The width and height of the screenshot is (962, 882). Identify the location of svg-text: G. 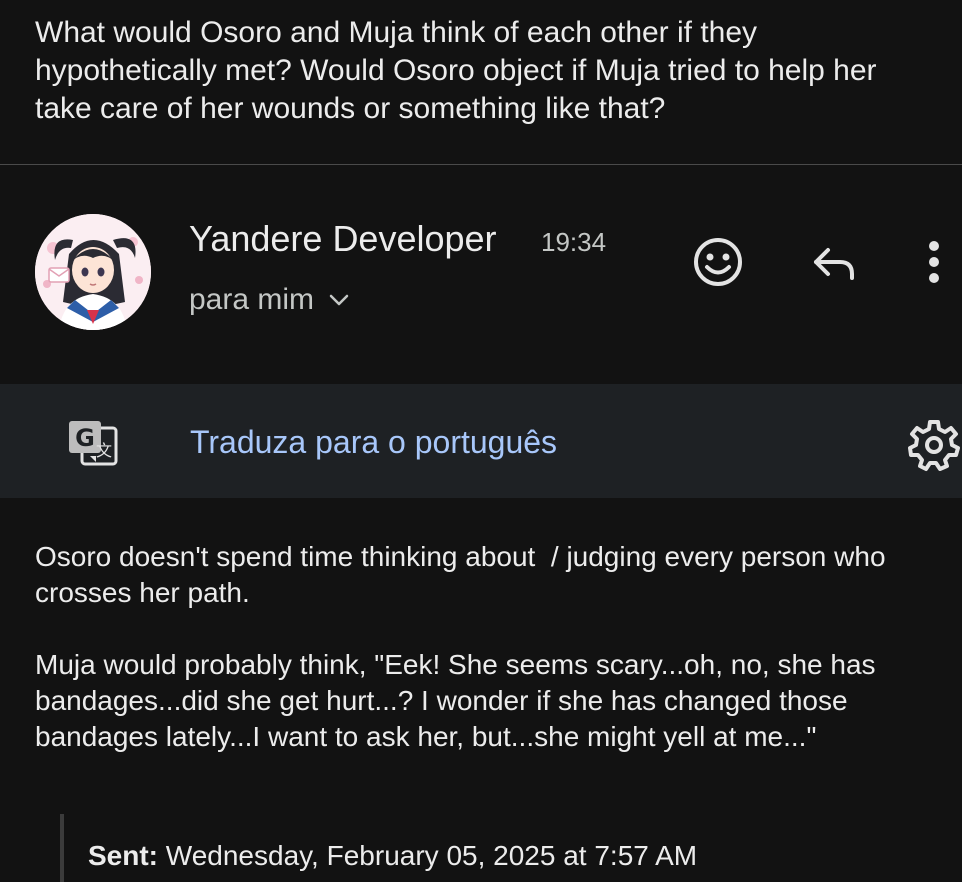
(85, 438).